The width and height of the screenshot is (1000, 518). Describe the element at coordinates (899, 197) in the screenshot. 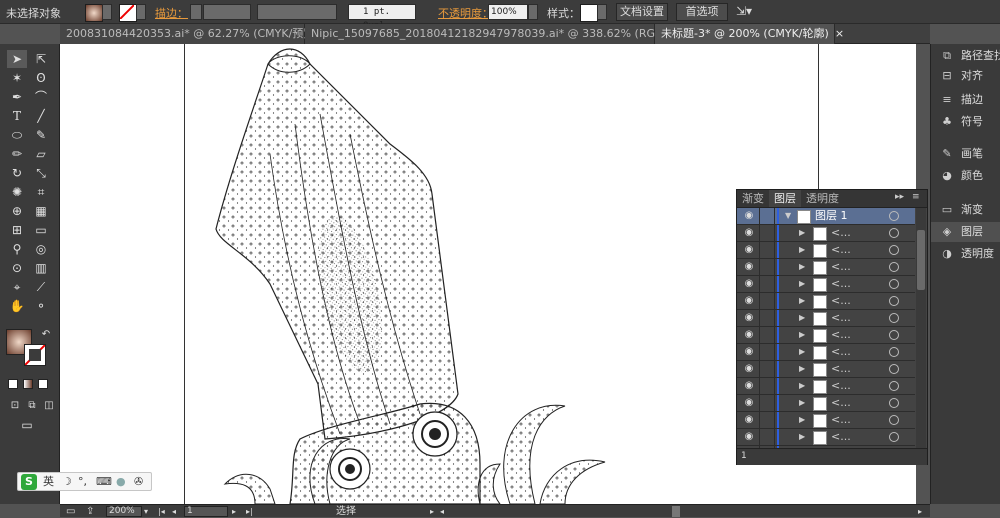

I see `collapse-icon: ▸▸` at that location.